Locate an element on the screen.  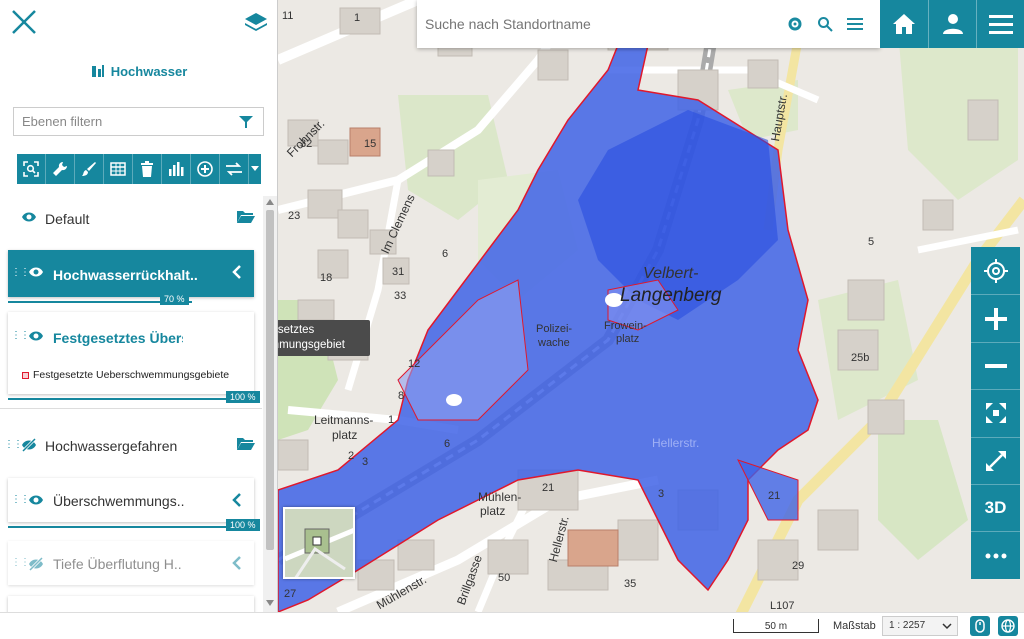
chart-icon is located at coordinates (176, 169).